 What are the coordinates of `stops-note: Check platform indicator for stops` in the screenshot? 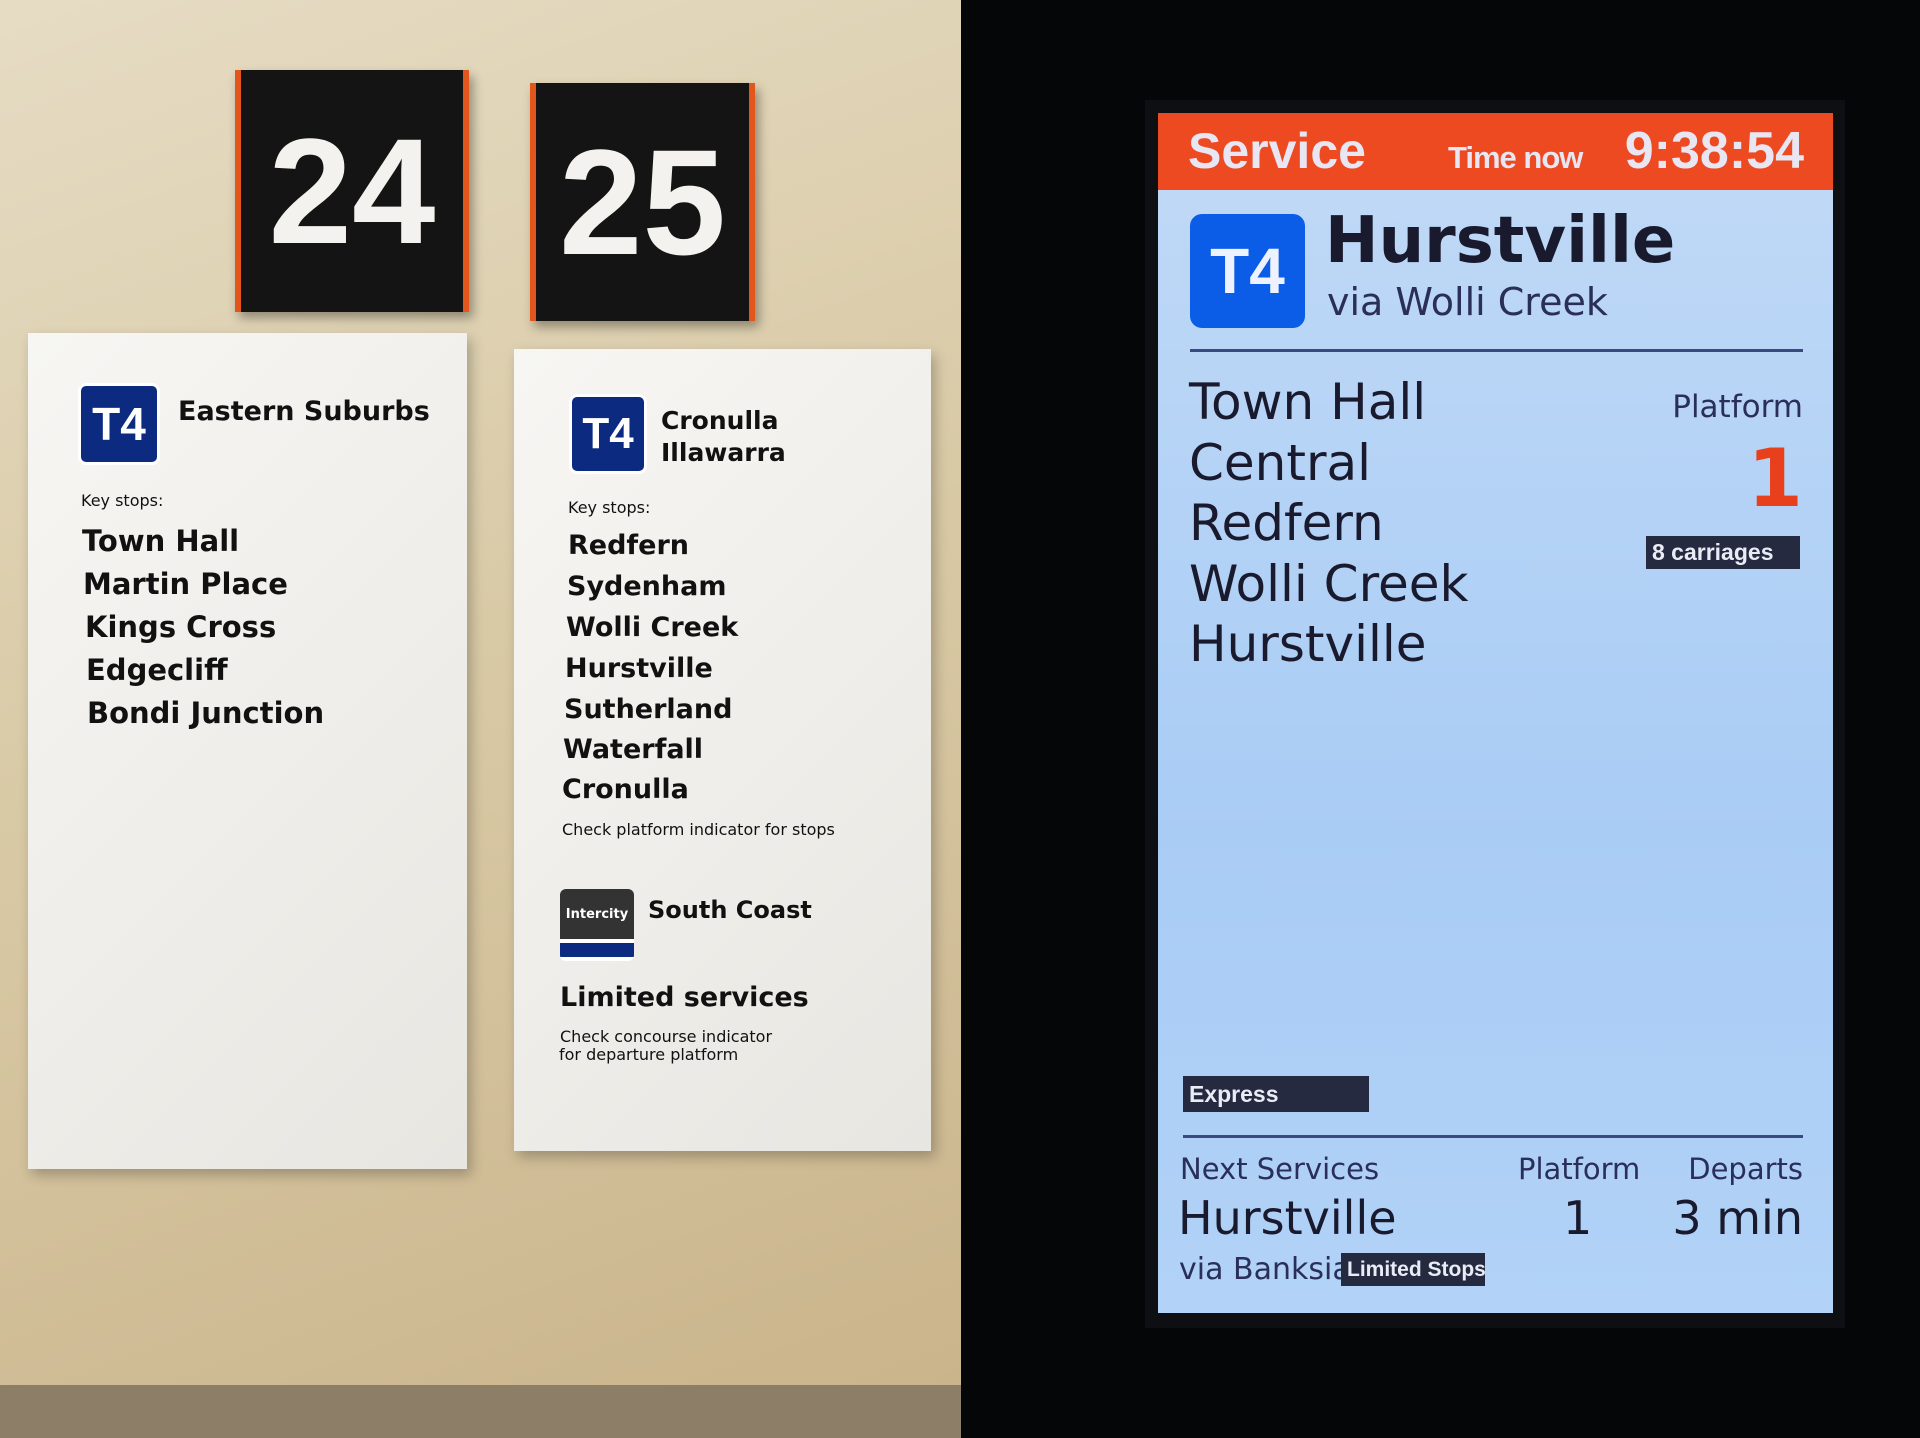 It's located at (698, 829).